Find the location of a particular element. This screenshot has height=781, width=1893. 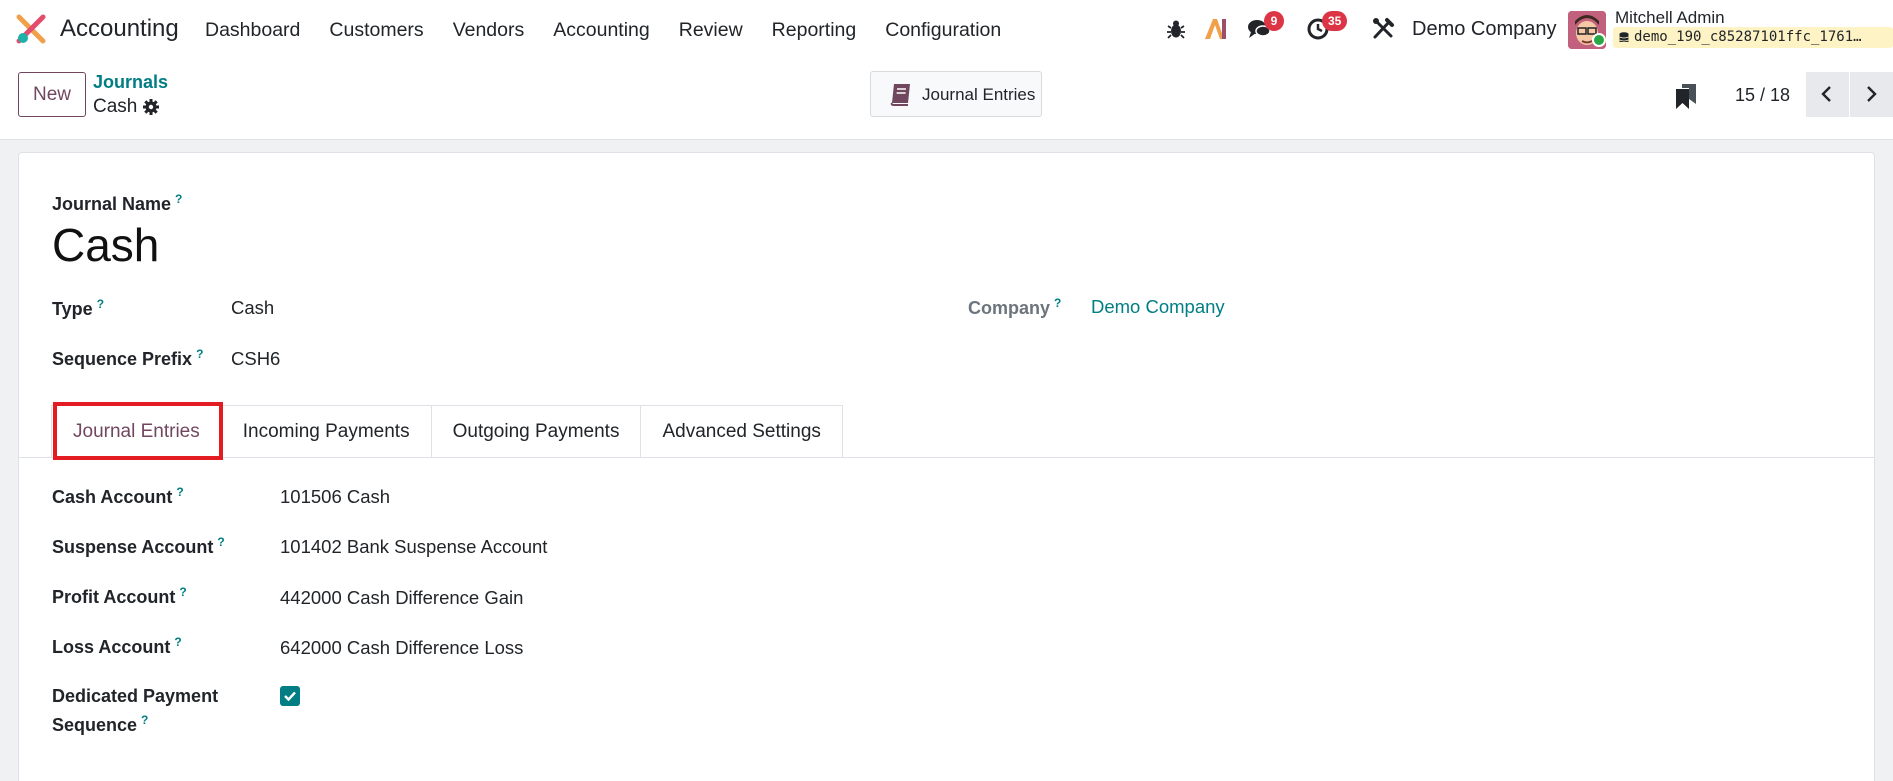

company-field: Demo Company is located at coordinates (1158, 307).